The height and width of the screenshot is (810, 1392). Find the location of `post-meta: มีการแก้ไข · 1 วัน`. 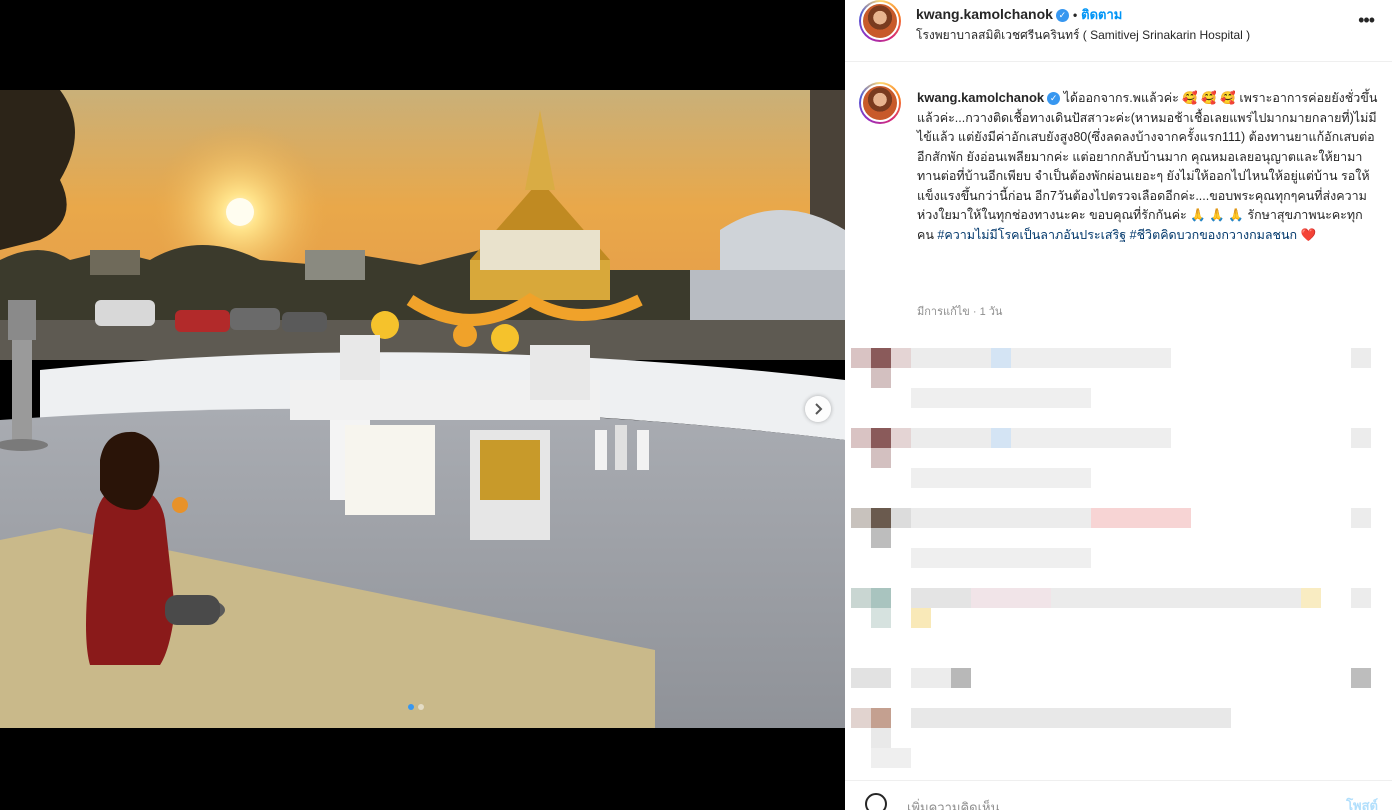

post-meta: มีการแก้ไข · 1 วัน is located at coordinates (960, 312).